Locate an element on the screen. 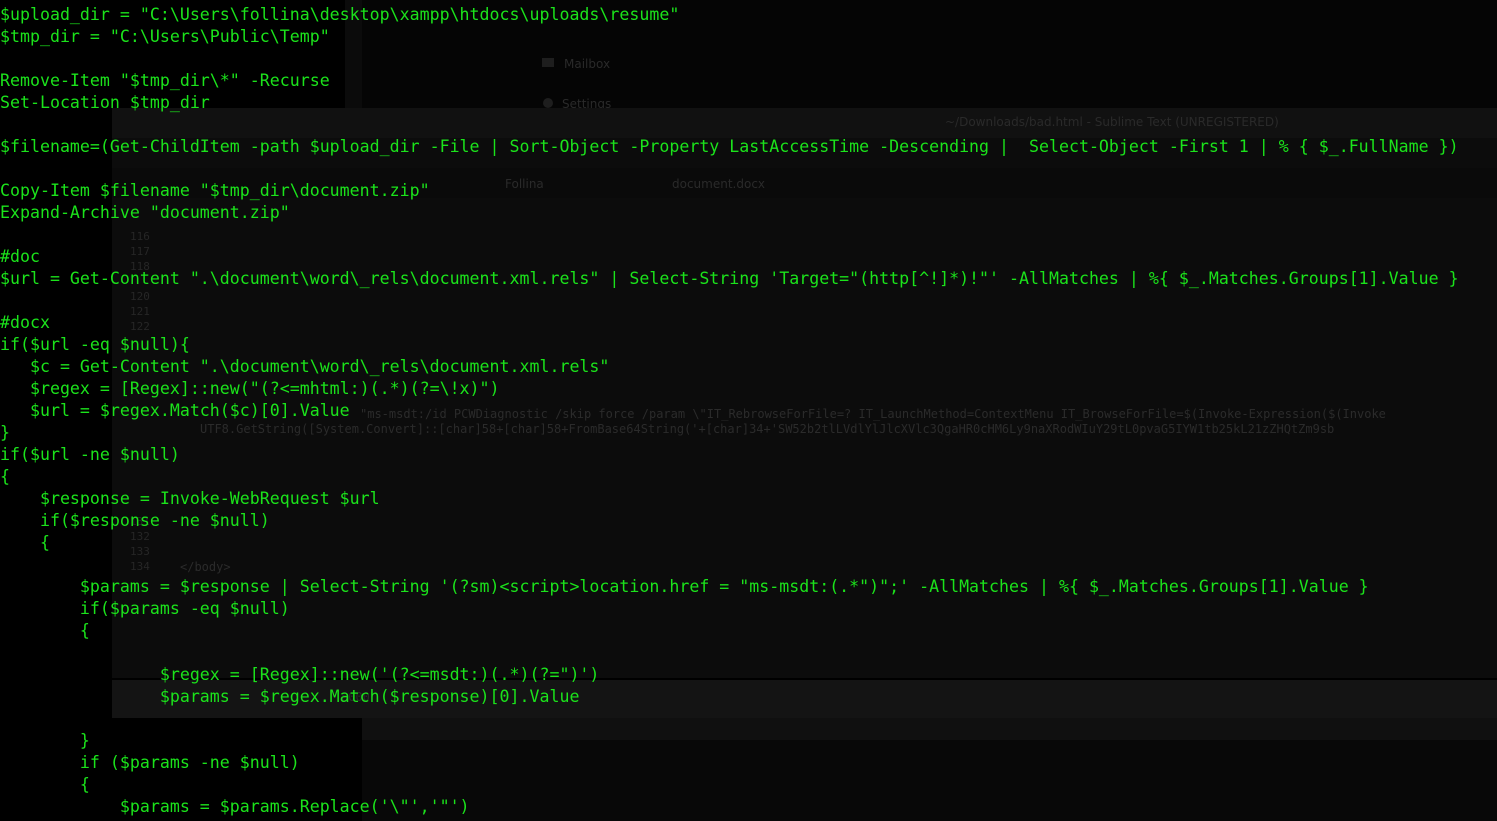 This screenshot has height=821, width=1497. terminal-line: #doc is located at coordinates (20, 256).